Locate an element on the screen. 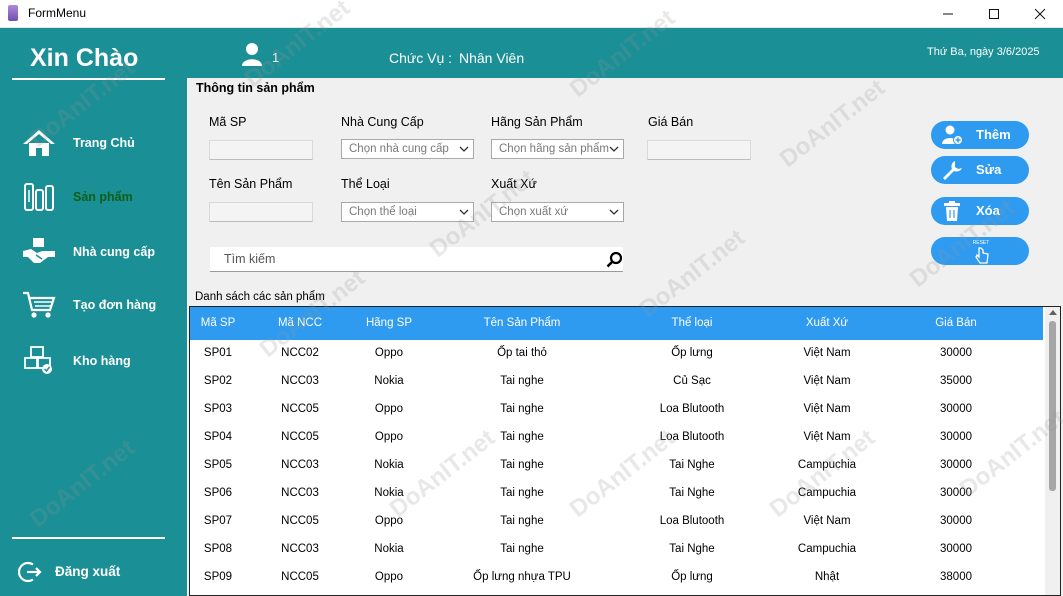 The image size is (1063, 596). nha-cung-cap-select: Chọn nhà cung cấp is located at coordinates (407, 149).